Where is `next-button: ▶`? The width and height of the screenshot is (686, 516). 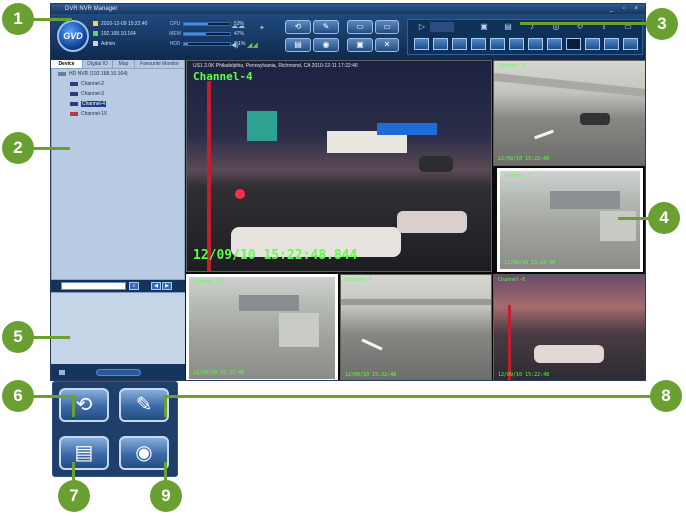 next-button: ▶ is located at coordinates (167, 286).